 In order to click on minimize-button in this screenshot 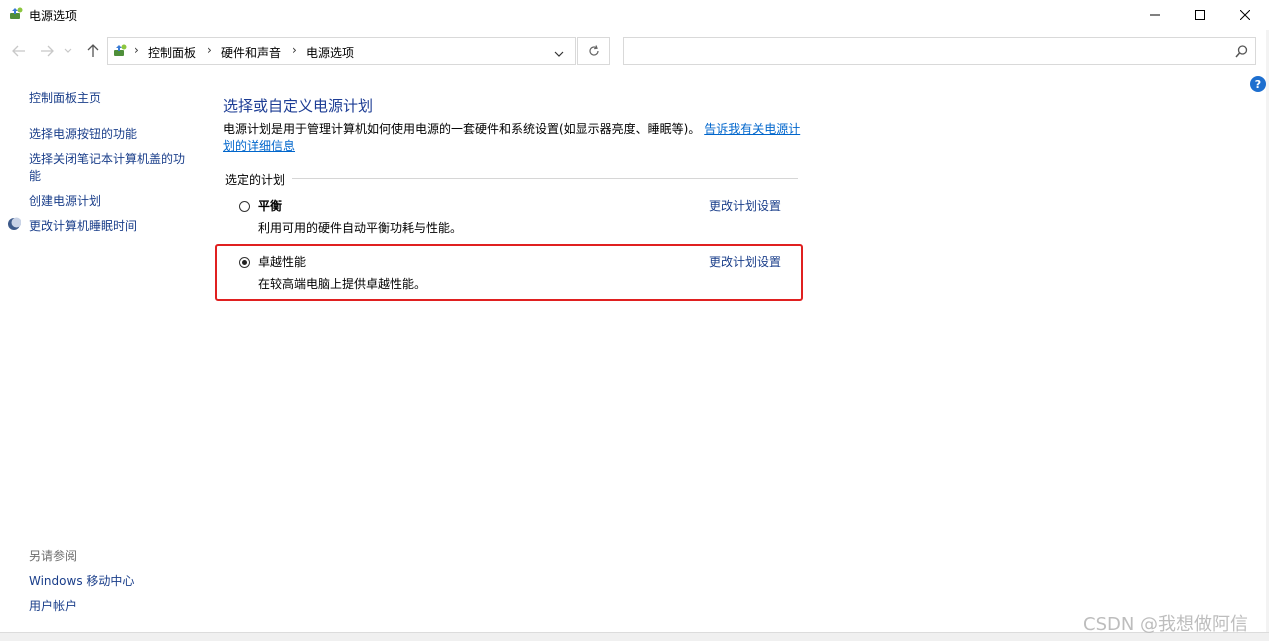, I will do `click(1155, 15)`.